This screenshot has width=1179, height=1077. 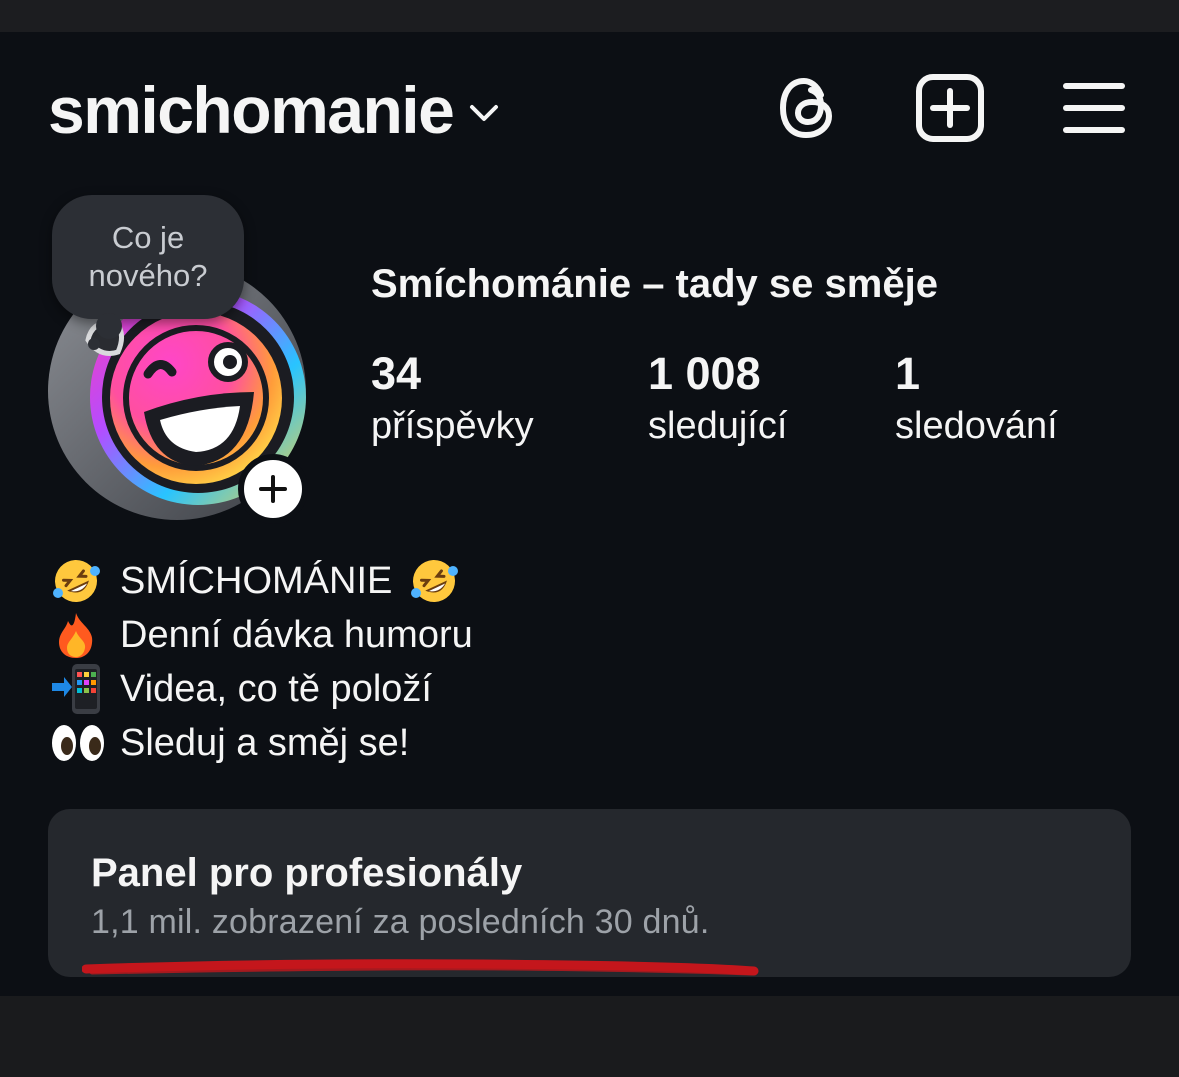 I want to click on stat-followers-label: sledující, so click(x=718, y=426).